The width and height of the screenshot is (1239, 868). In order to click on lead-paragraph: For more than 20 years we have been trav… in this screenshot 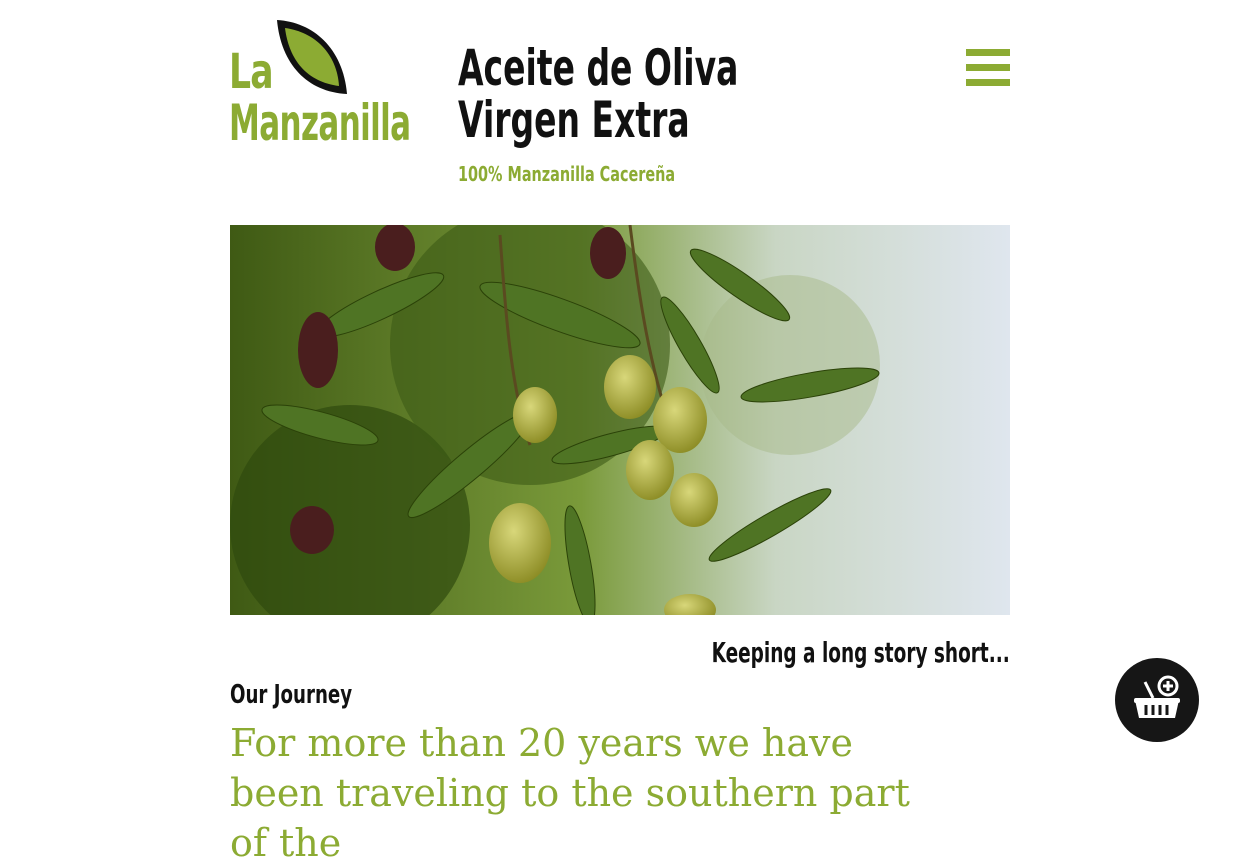, I will do `click(570, 793)`.